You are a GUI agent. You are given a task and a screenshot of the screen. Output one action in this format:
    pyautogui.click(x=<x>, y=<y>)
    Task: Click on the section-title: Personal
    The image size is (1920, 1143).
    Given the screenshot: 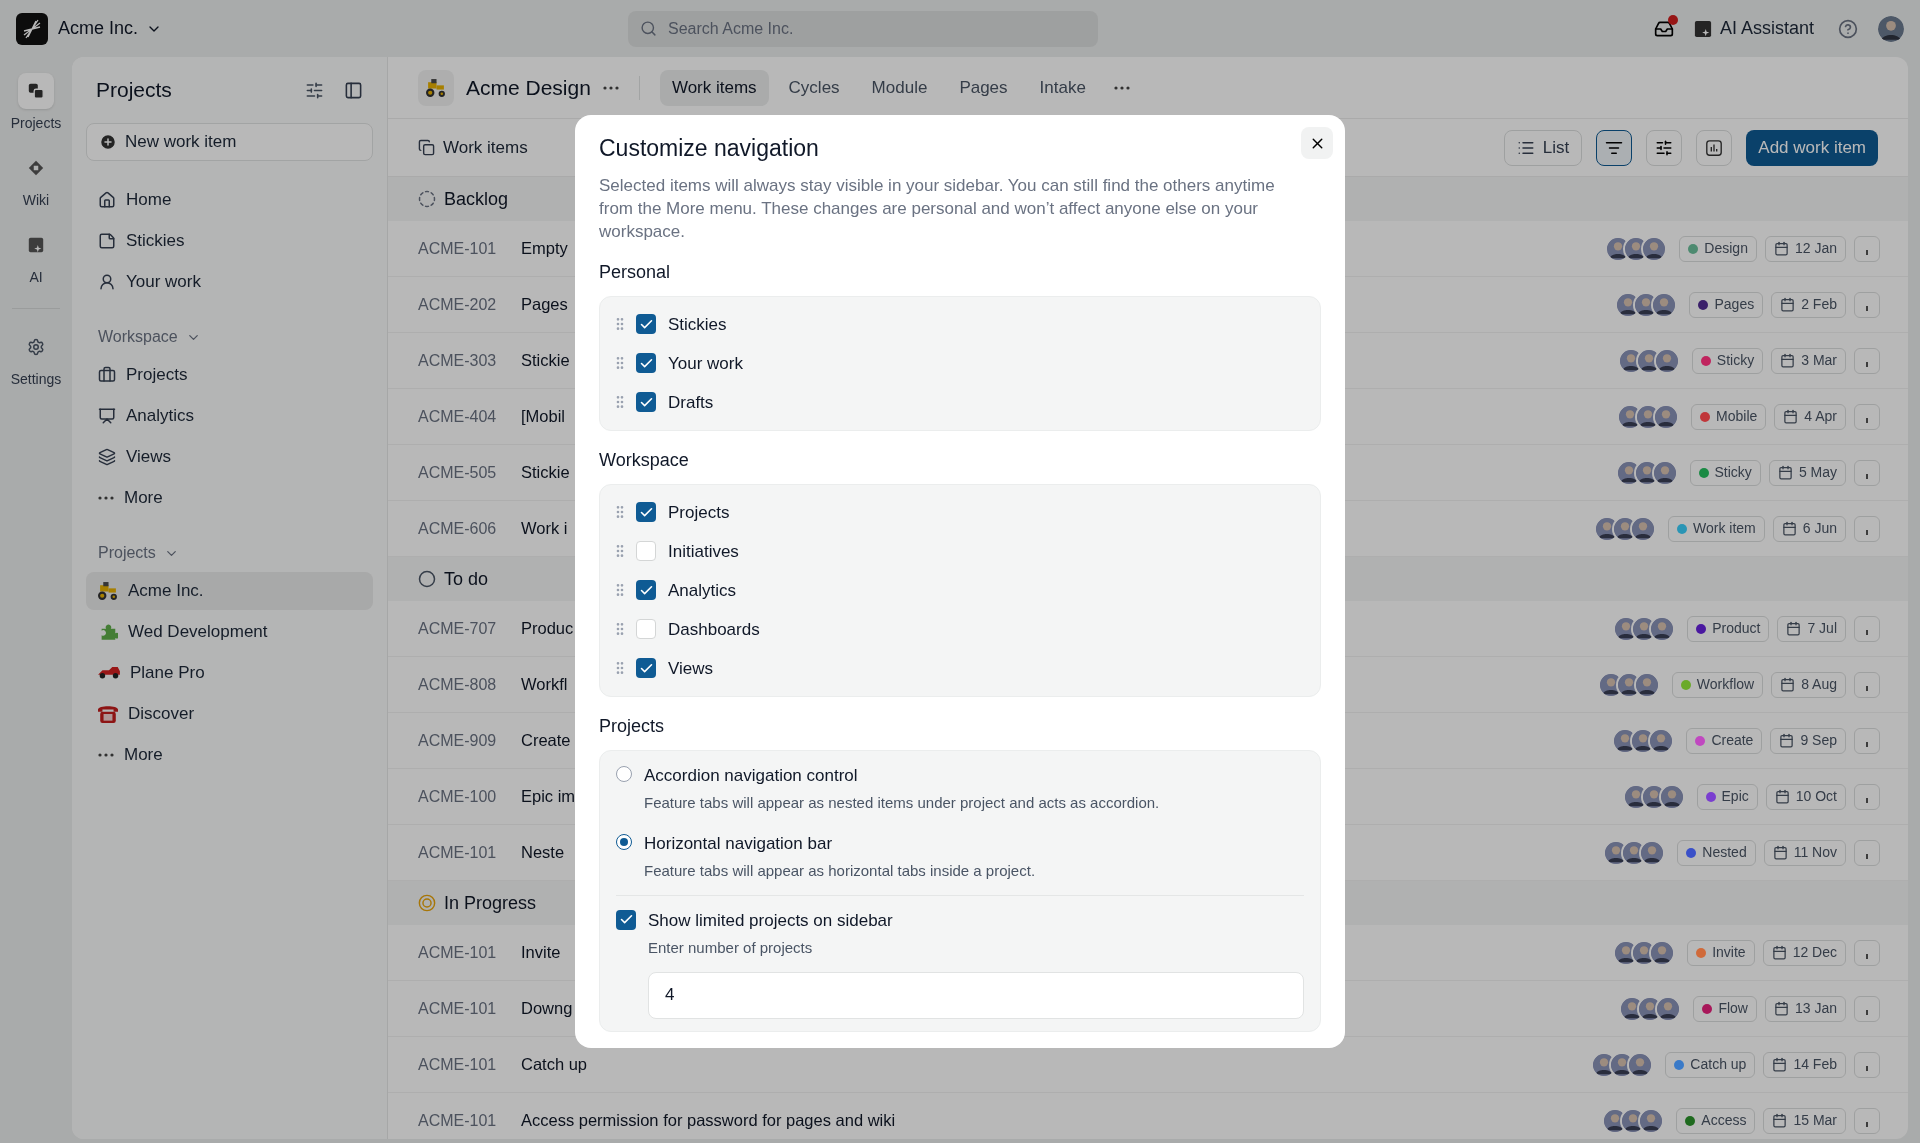 What is the action you would take?
    pyautogui.click(x=635, y=272)
    